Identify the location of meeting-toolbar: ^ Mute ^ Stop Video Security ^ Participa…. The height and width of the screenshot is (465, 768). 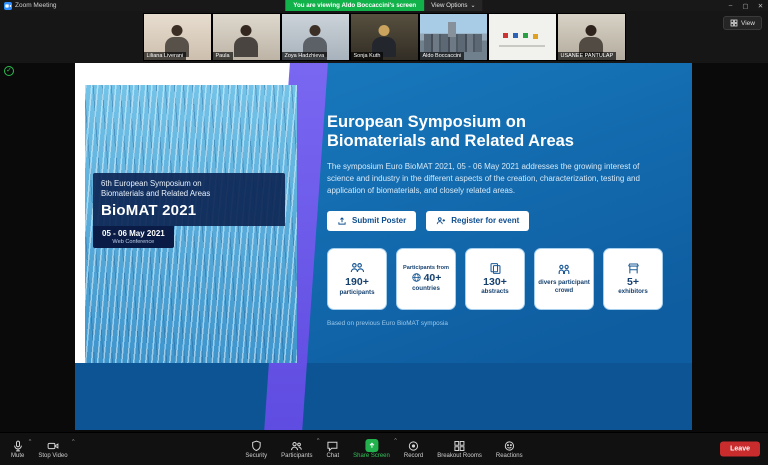
(384, 448).